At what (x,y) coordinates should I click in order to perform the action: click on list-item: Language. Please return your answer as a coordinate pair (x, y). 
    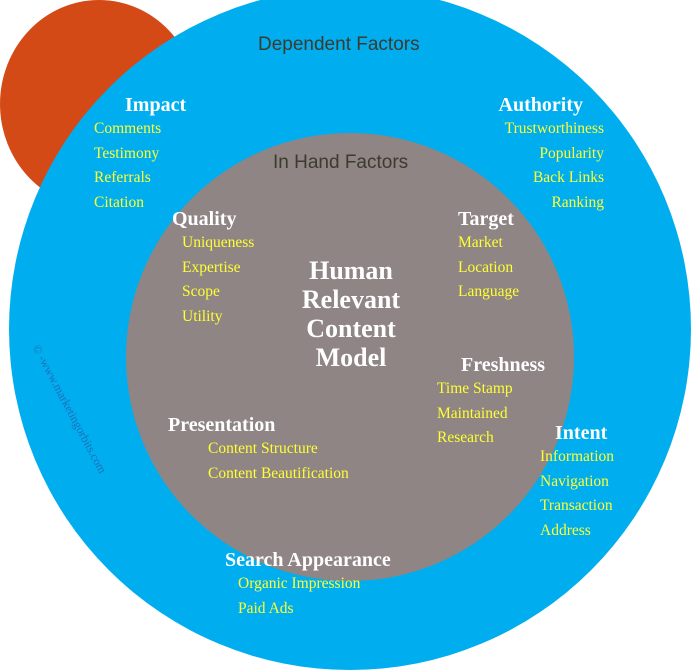
    Looking at the image, I should click on (489, 291).